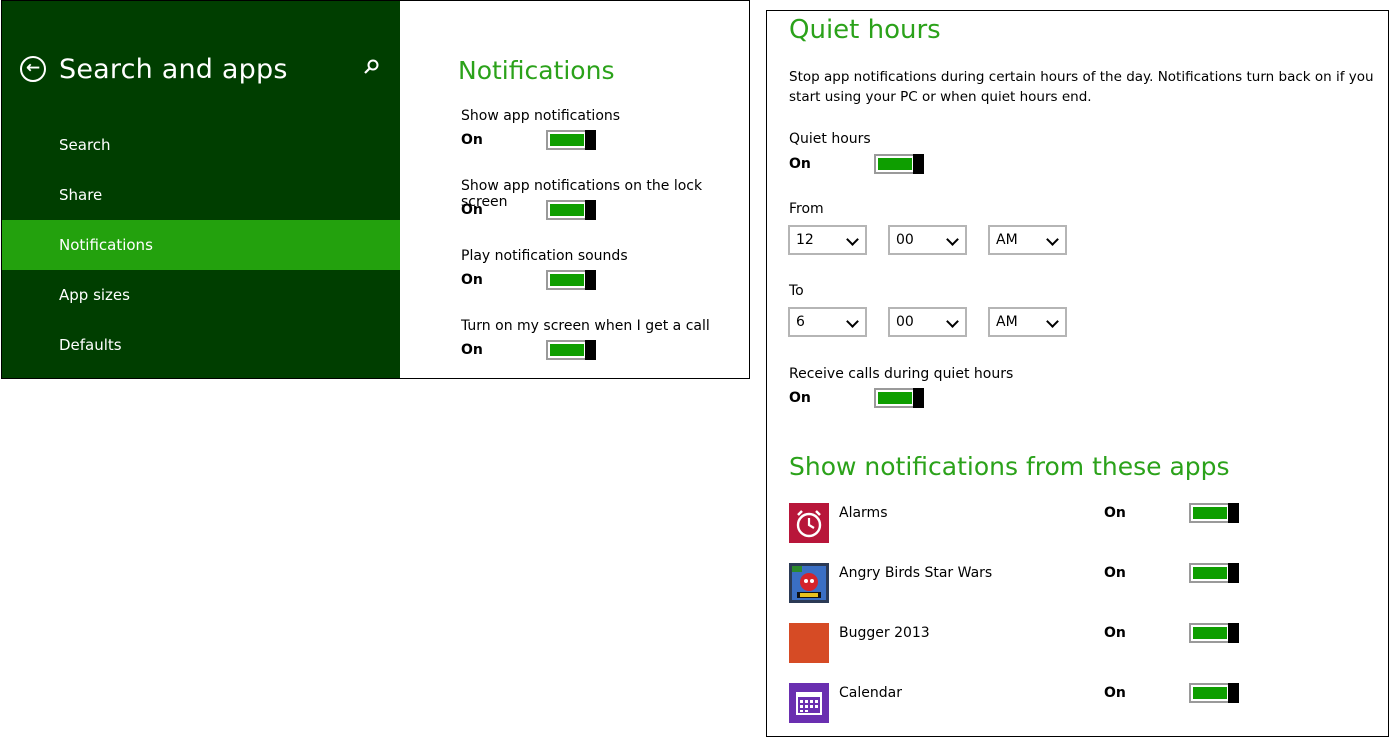 Image resolution: width=1394 pixels, height=743 pixels. I want to click on to-ampm-value: AM, so click(1007, 322).